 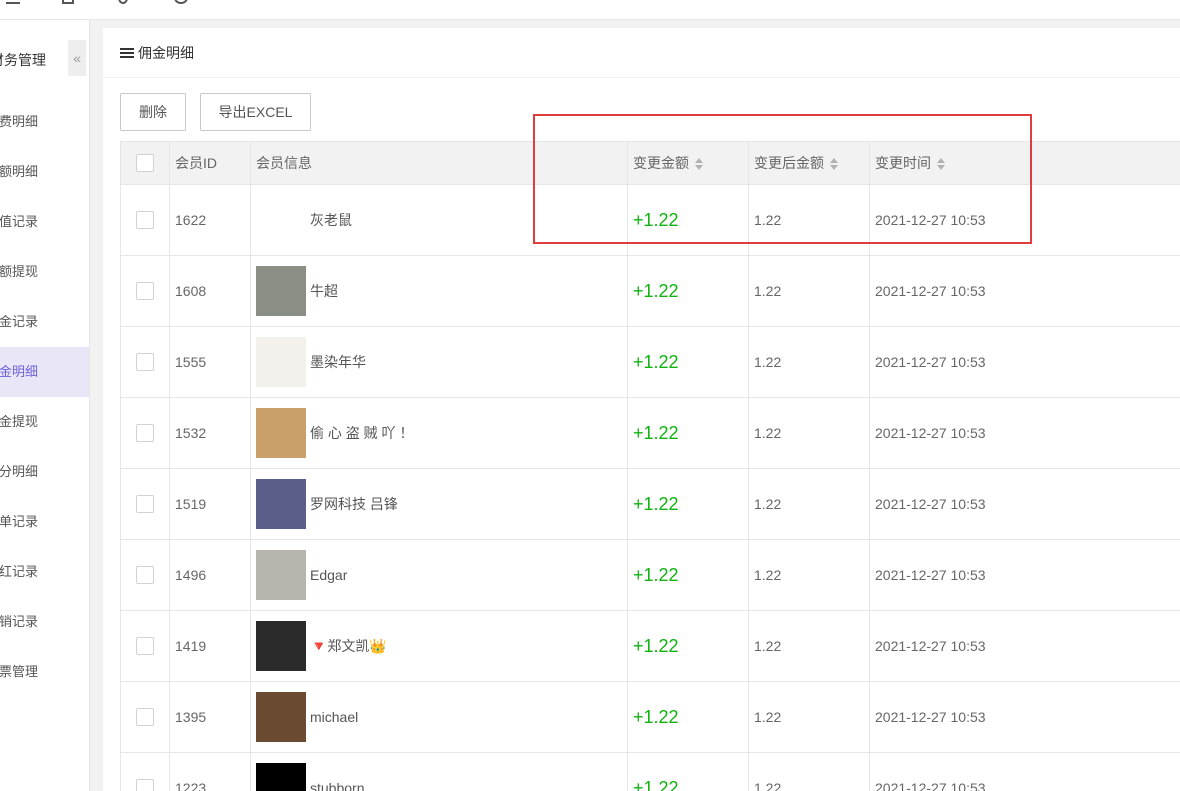 I want to click on sidebar-item-label: 余额明细, so click(x=19, y=171).